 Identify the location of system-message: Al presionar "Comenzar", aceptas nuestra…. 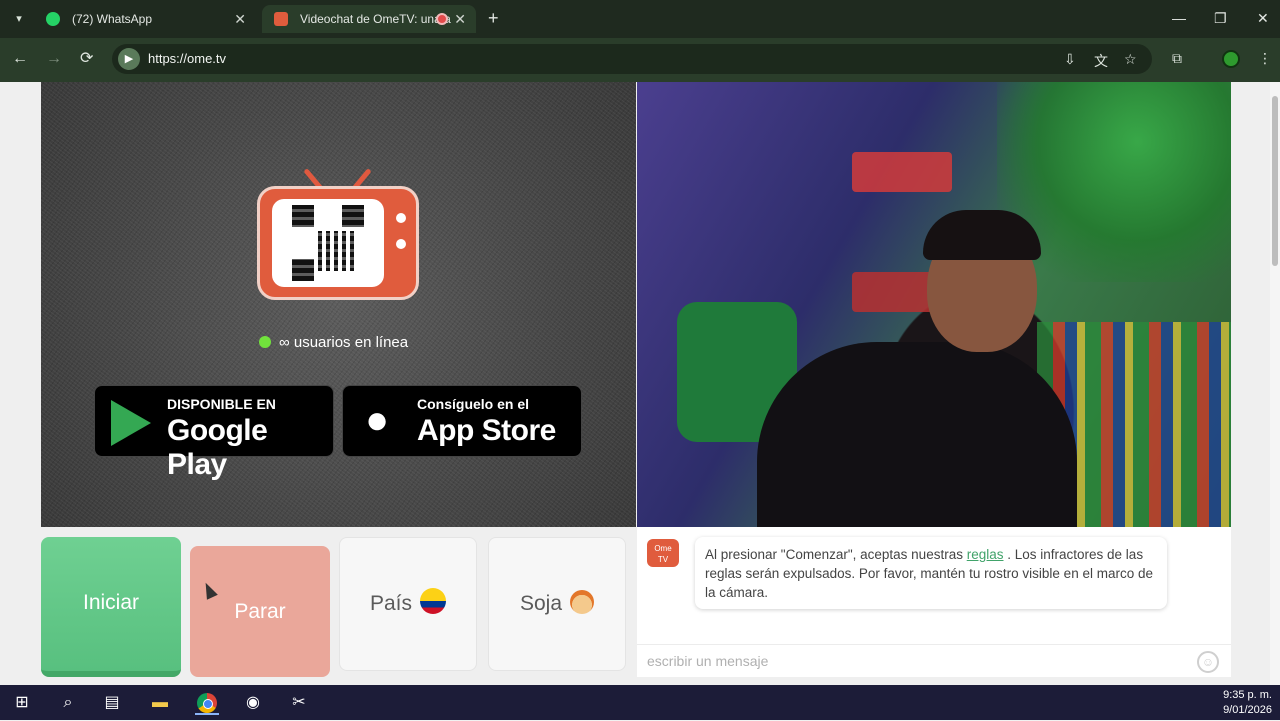
(931, 573).